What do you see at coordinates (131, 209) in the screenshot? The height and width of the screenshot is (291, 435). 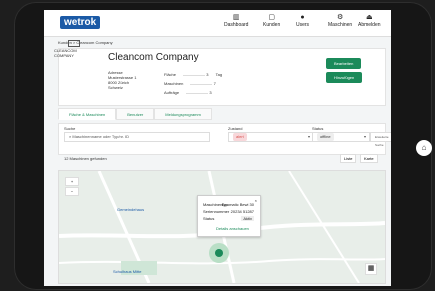 I see `map-label: Gemeindehaus` at bounding box center [131, 209].